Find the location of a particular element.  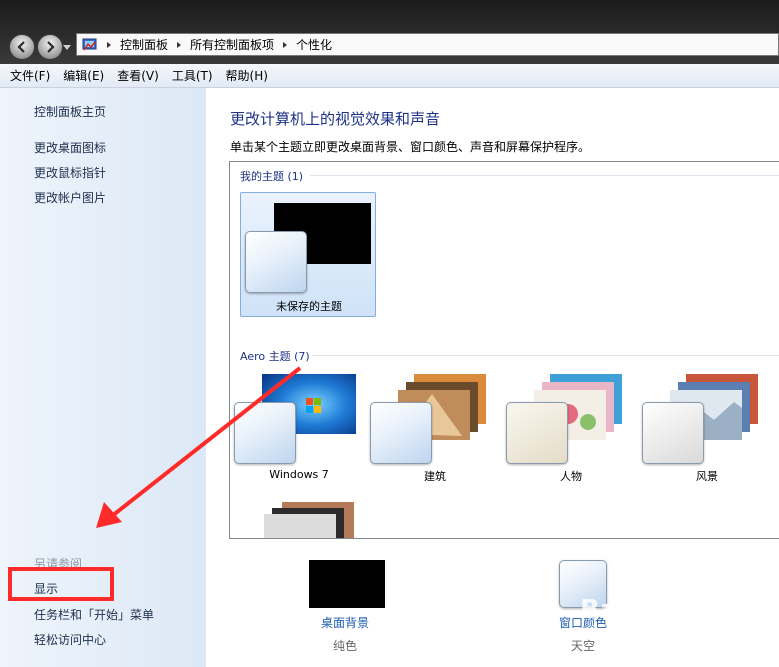

aero-themes-label: Aero 主题 (7) is located at coordinates (275, 356).